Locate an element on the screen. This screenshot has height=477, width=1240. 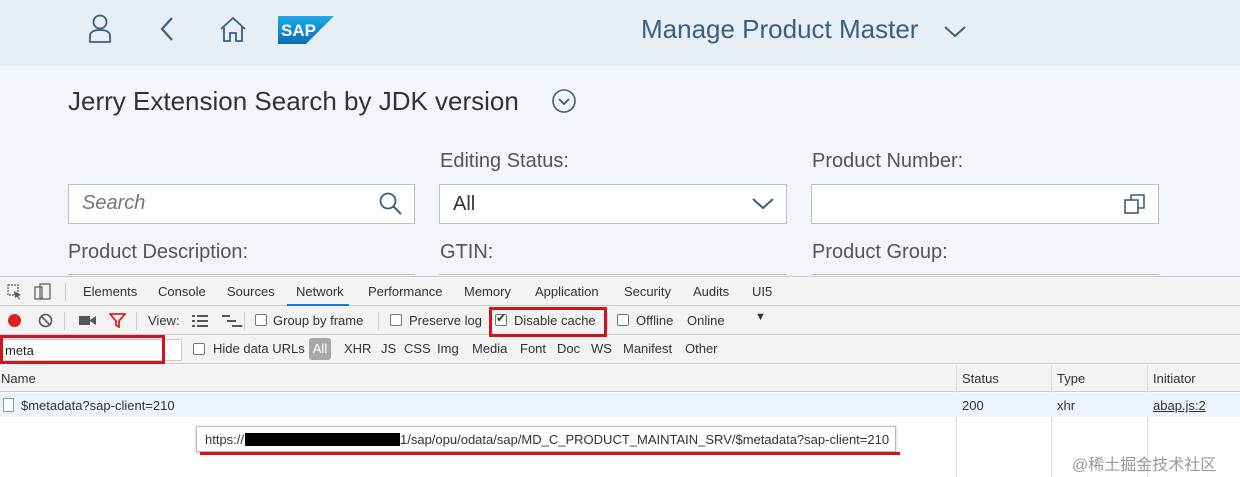
app-title: Manage Product Master is located at coordinates (779, 29).